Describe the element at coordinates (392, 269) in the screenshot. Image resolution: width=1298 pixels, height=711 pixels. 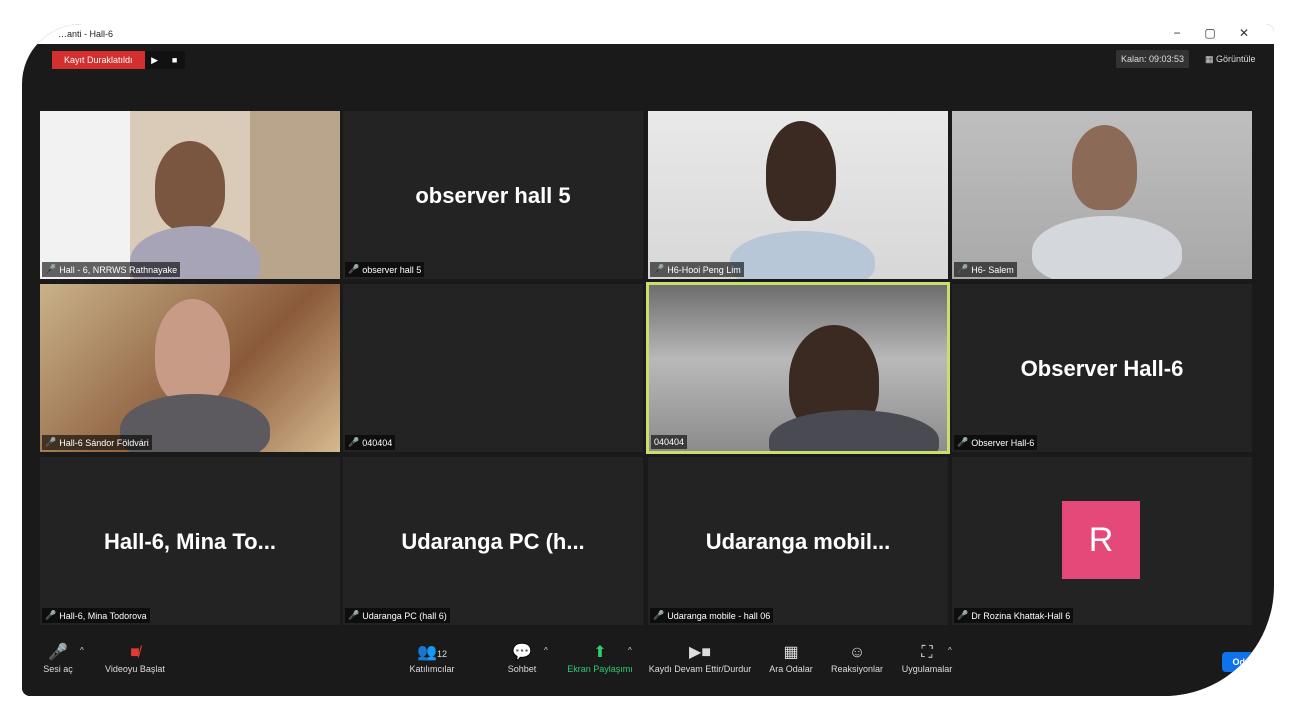
I see `participant-name: observer hall 5` at that location.